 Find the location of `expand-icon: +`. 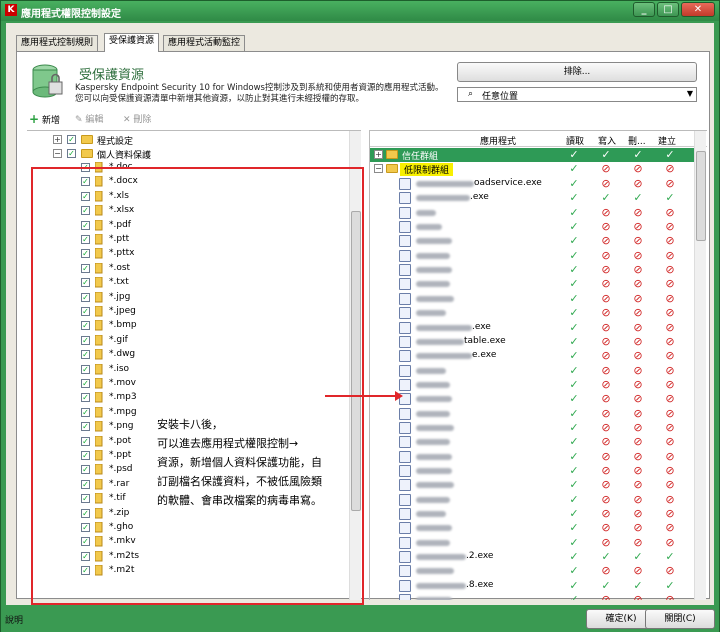

expand-icon: + is located at coordinates (378, 154).